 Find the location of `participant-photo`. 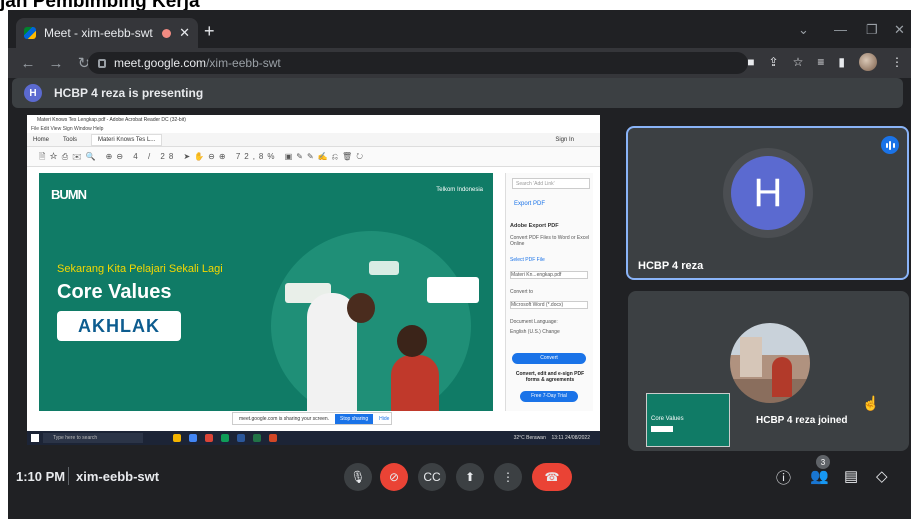

participant-photo is located at coordinates (770, 363).